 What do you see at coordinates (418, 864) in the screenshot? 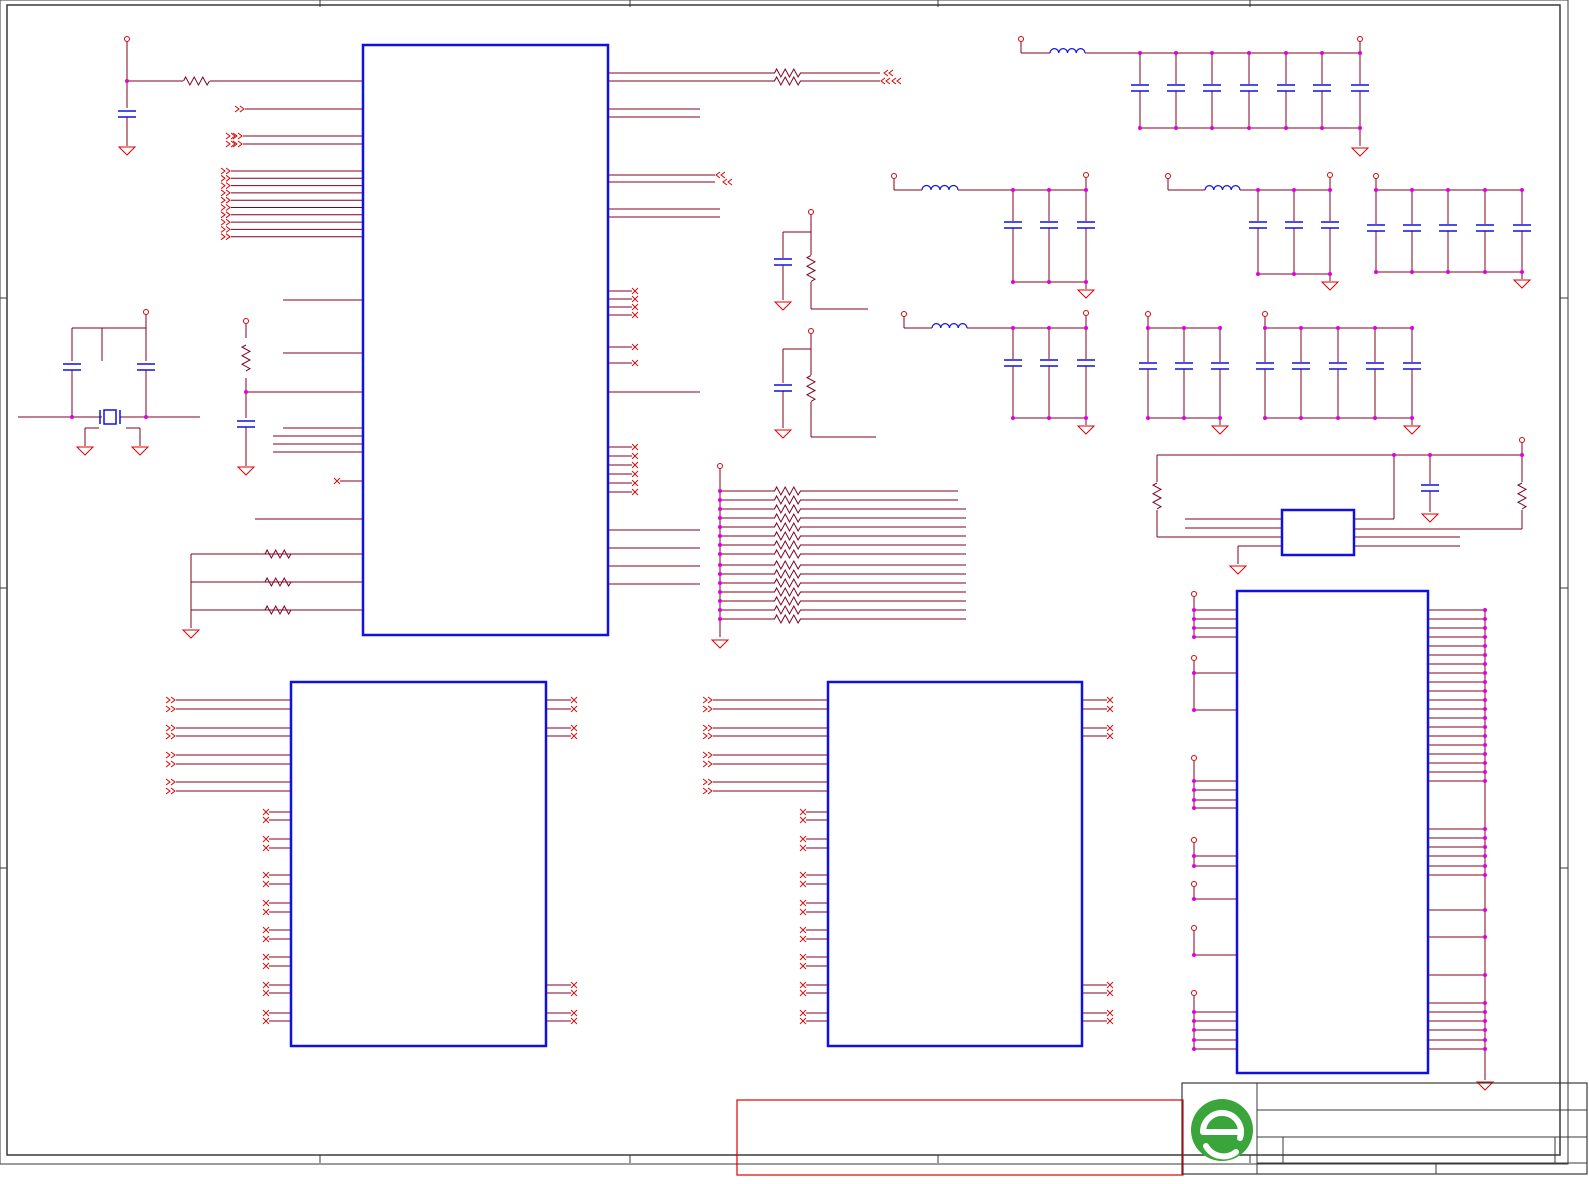
I see `memory-chip-left` at bounding box center [418, 864].